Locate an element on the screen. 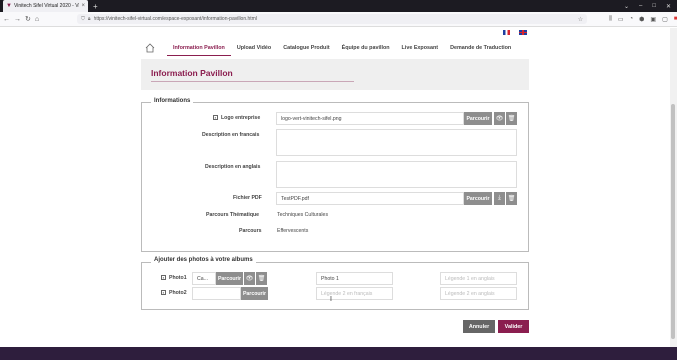 The image size is (677, 360). text-cursor-icon: I is located at coordinates (331, 299).